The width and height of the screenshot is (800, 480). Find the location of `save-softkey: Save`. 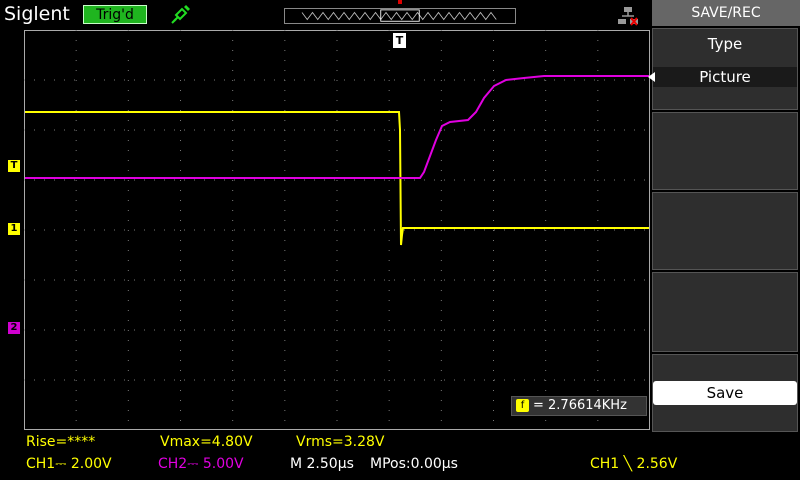

save-softkey: Save is located at coordinates (725, 393).